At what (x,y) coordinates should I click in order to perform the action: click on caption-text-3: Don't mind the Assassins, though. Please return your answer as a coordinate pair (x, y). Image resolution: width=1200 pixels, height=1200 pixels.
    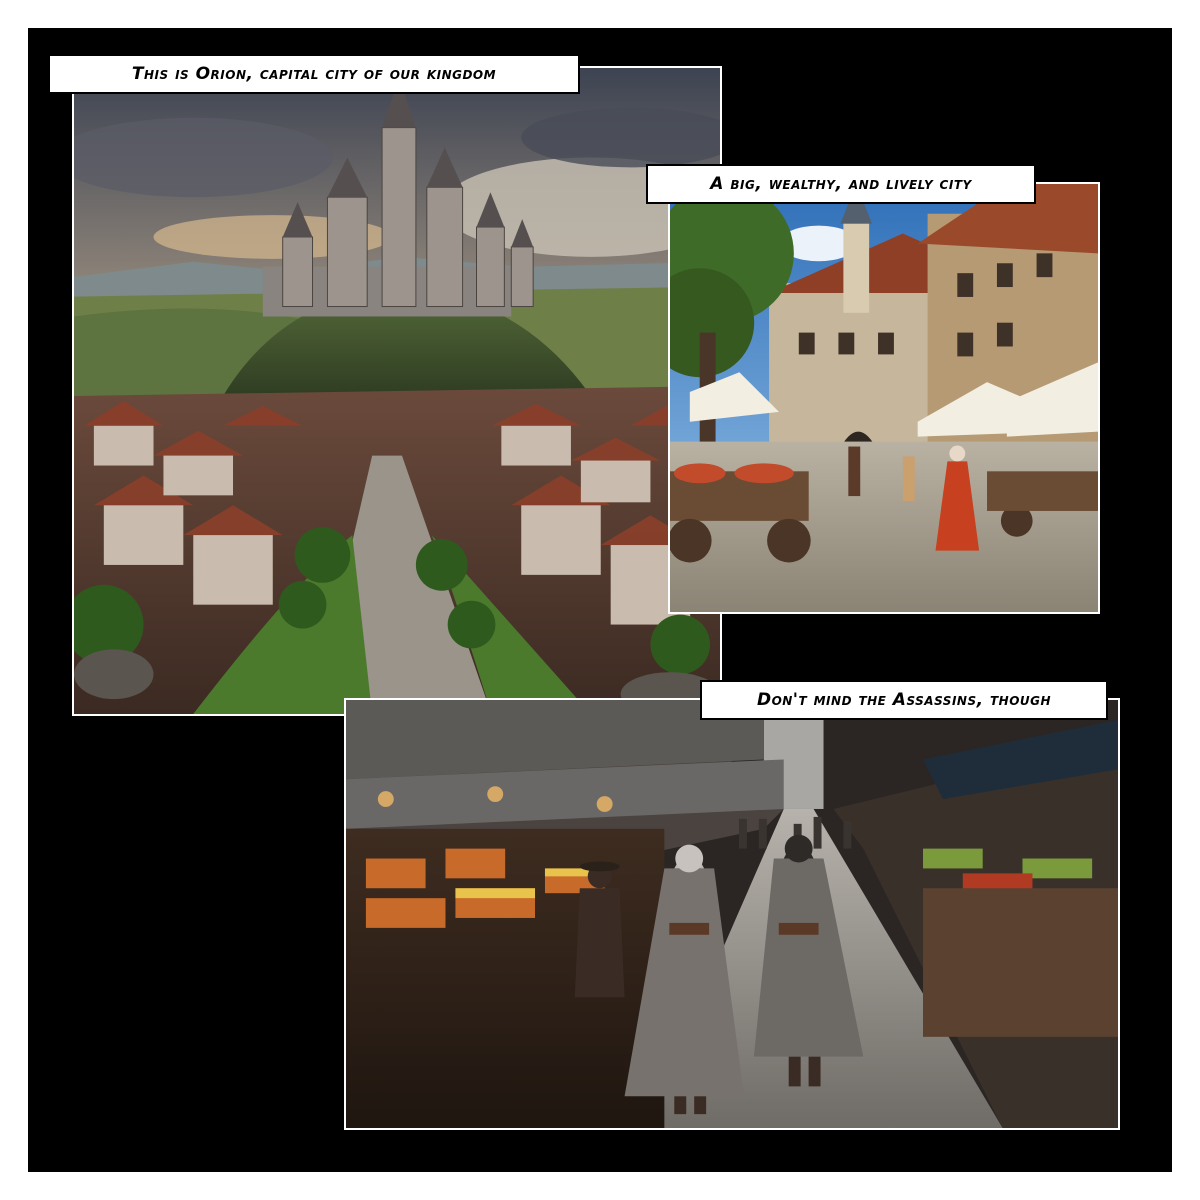
    Looking at the image, I should click on (904, 699).